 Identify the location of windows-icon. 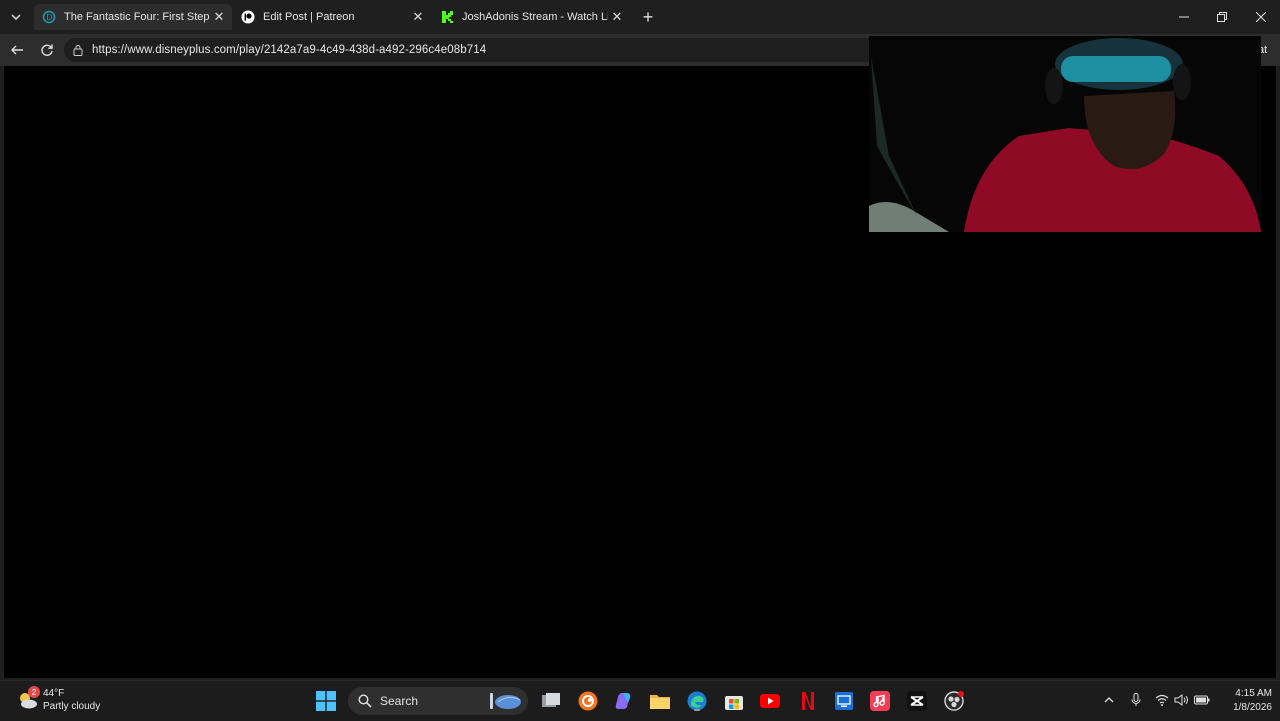
(326, 701).